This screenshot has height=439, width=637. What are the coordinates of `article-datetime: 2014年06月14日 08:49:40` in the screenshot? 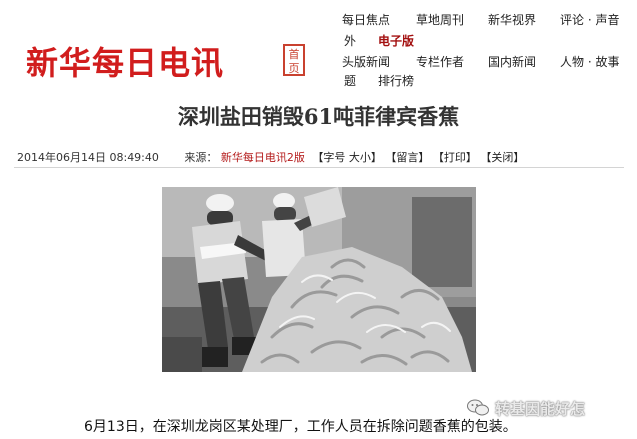 It's located at (88, 157).